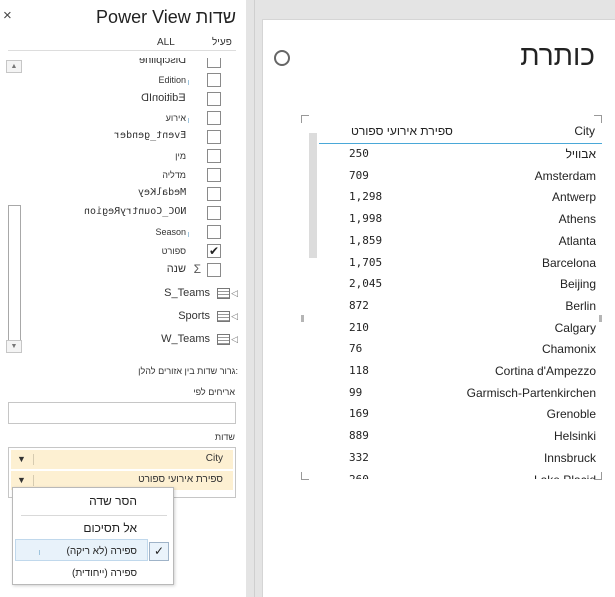 The image size is (615, 597). Describe the element at coordinates (224, 437) in the screenshot. I see `fields-area-label: שדות` at that location.